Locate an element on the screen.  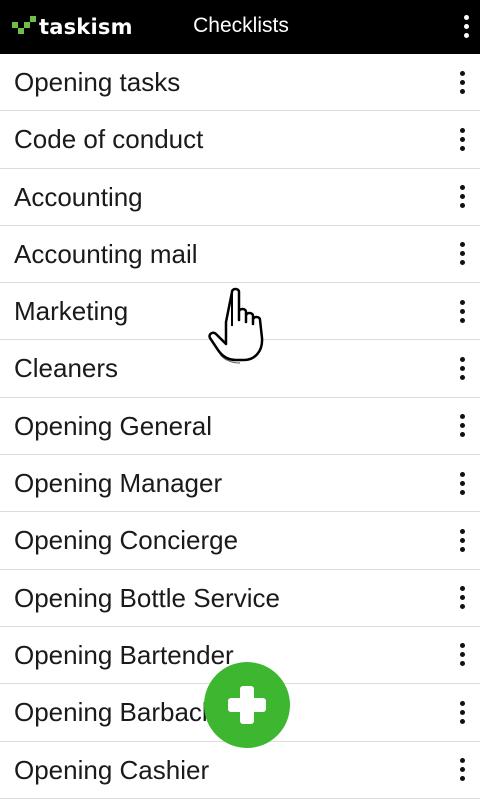
taskism-logo: taskism is located at coordinates (72, 27).